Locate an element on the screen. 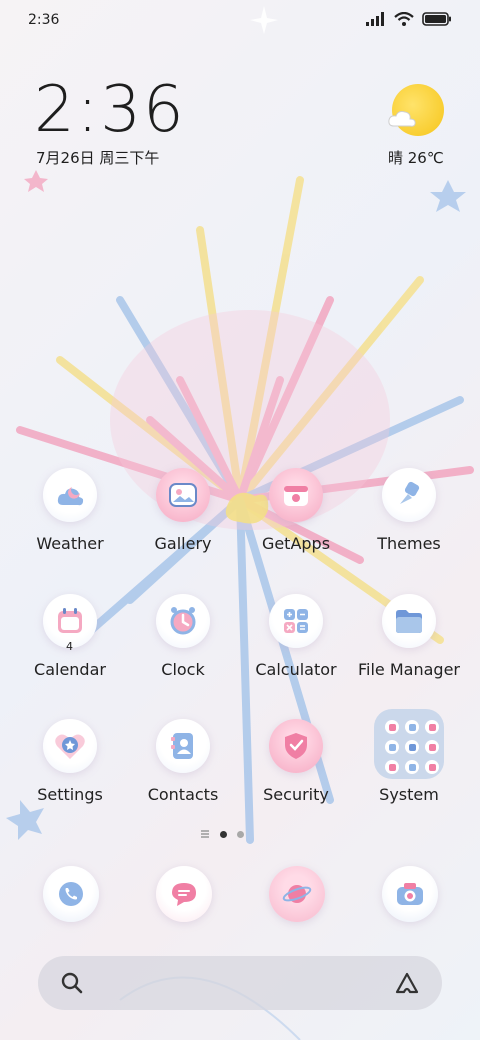  calendar-date-badge: 4 is located at coordinates (69, 646).